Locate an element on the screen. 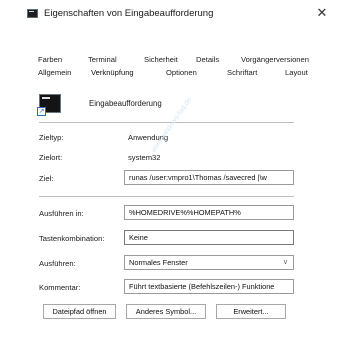  tab-terminal: Terminal is located at coordinates (102, 59).